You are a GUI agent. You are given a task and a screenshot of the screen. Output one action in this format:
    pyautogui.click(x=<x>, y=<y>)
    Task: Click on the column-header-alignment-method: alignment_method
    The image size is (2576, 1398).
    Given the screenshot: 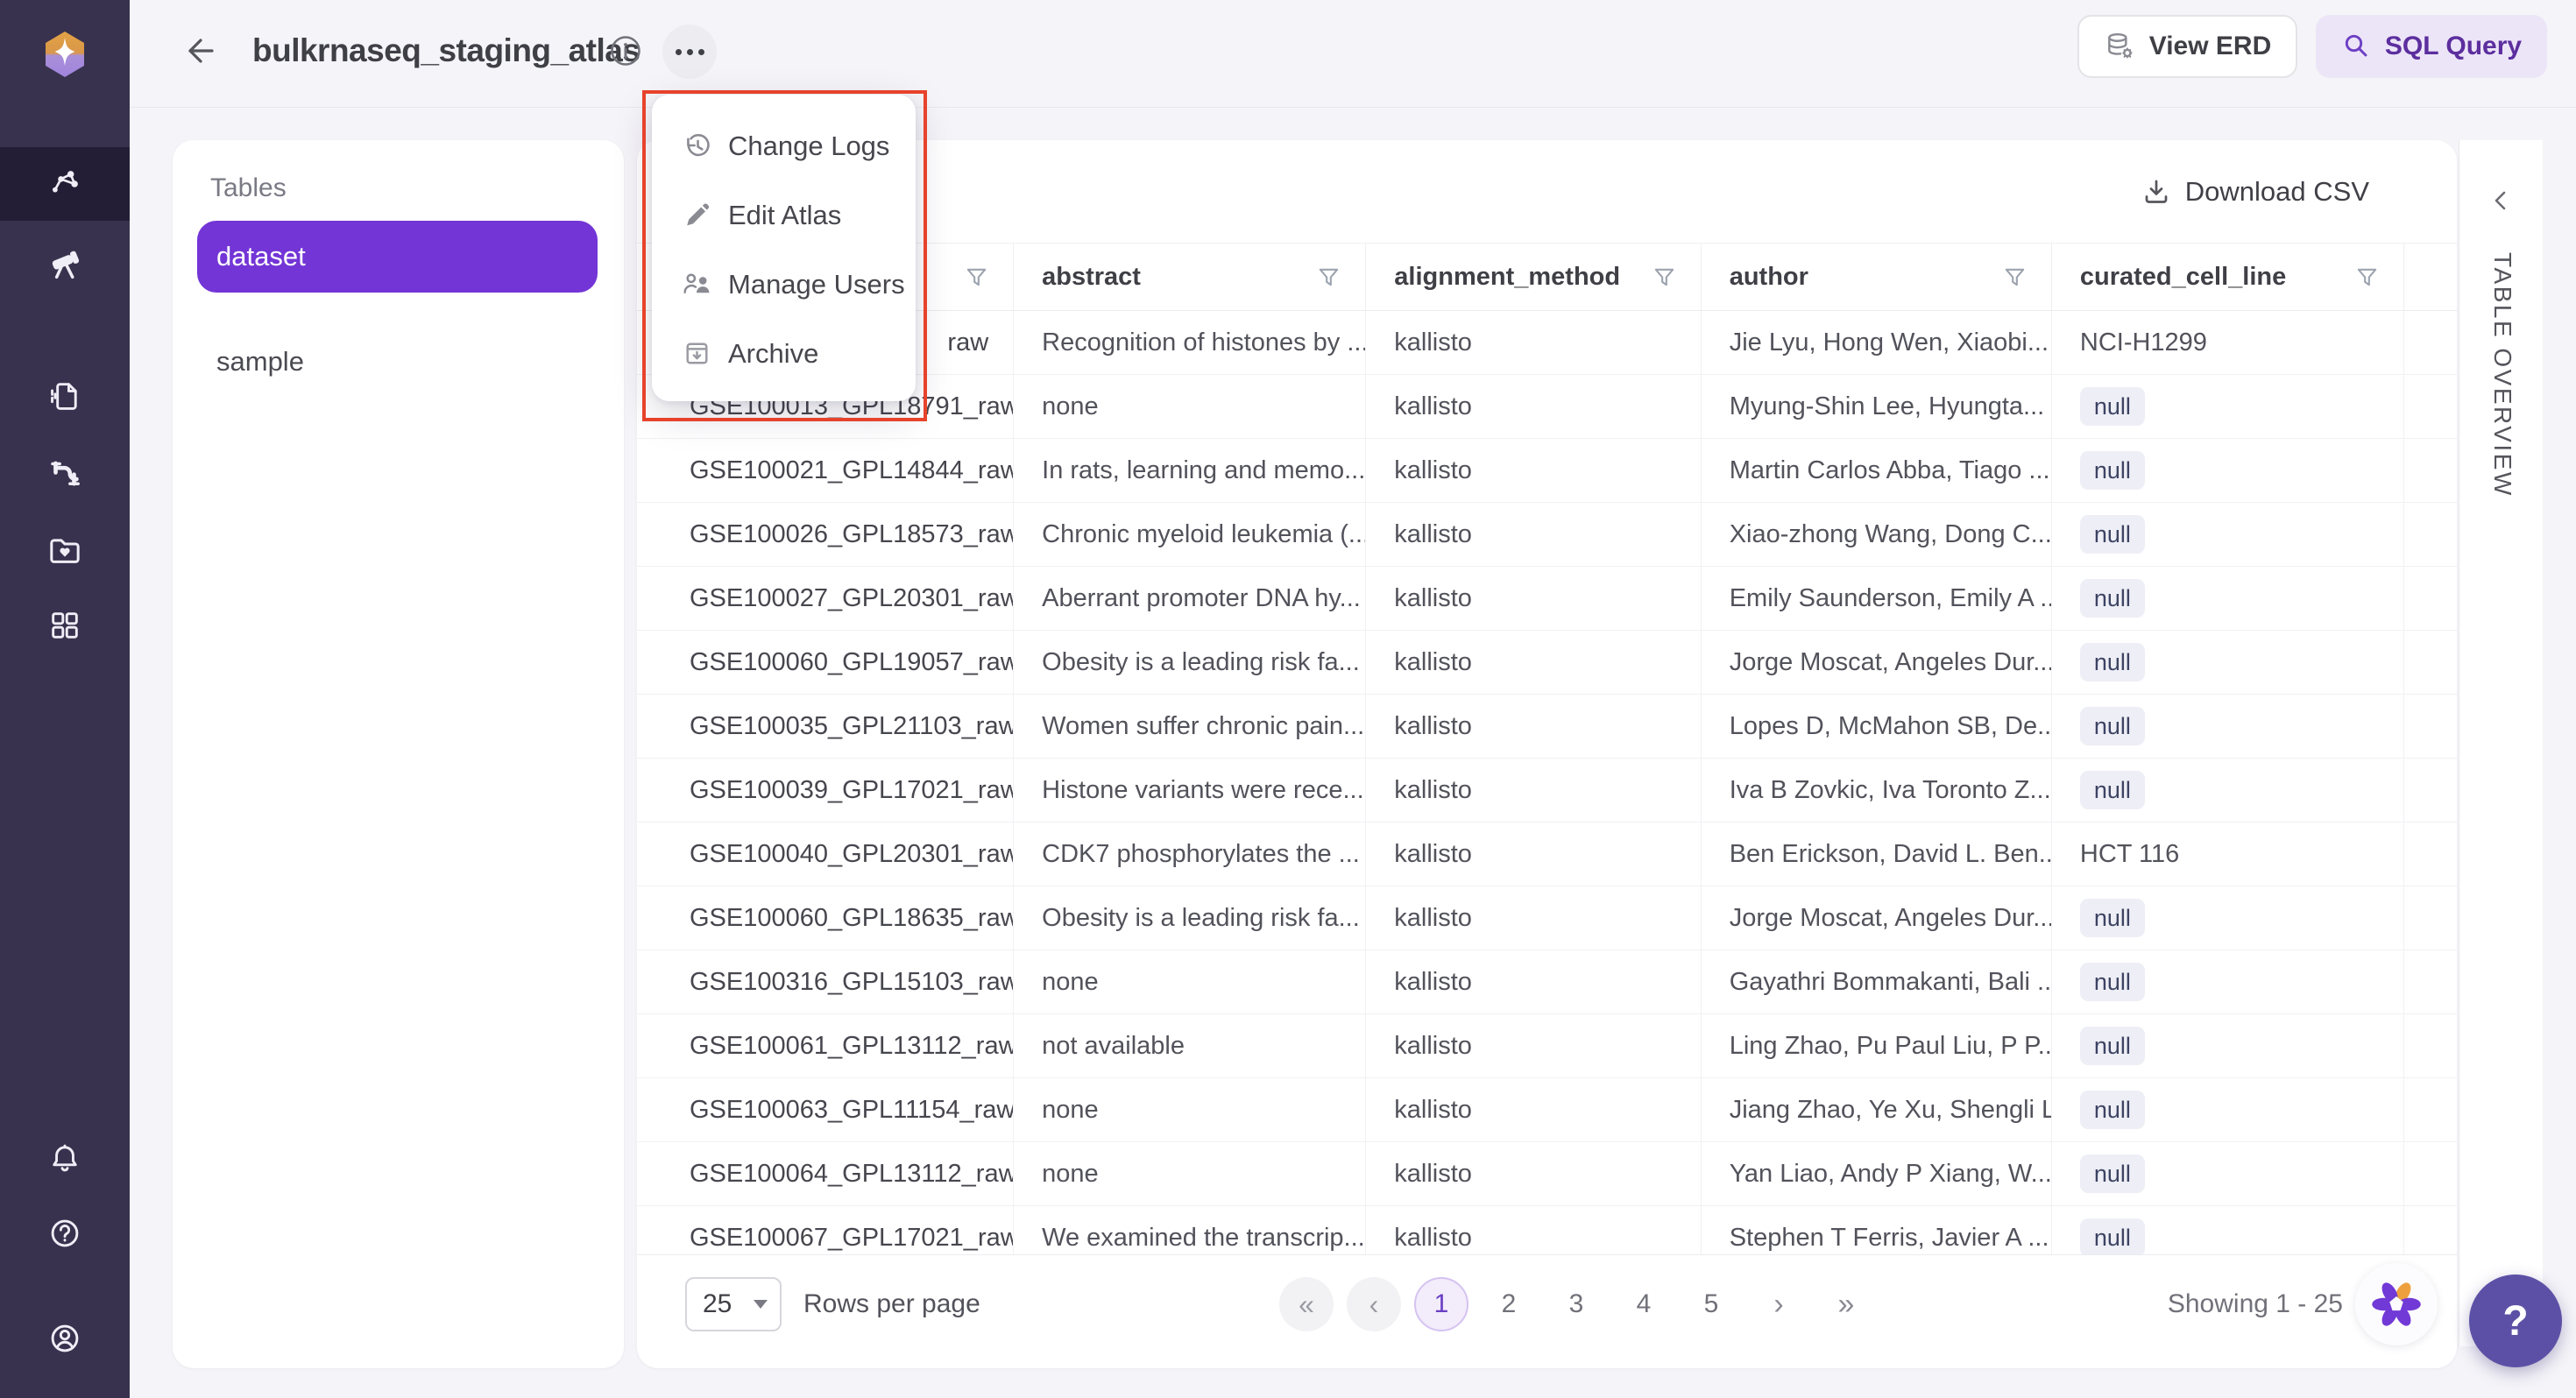 What is the action you would take?
    pyautogui.click(x=1534, y=277)
    